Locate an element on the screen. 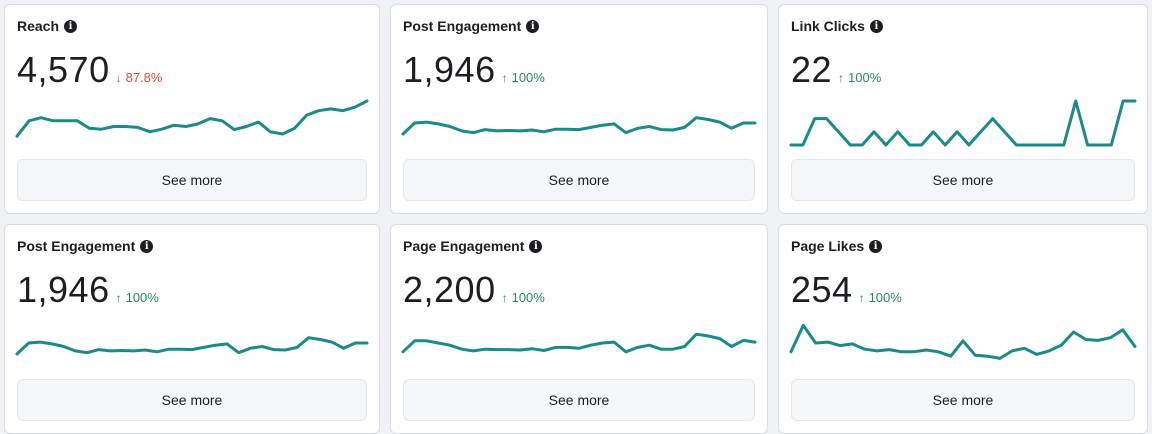  change-percent: 87.8% is located at coordinates (144, 77).